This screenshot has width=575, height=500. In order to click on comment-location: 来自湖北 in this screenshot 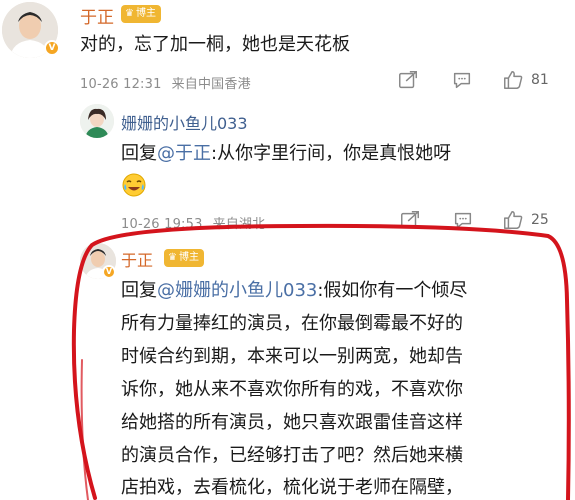, I will do `click(239, 224)`.